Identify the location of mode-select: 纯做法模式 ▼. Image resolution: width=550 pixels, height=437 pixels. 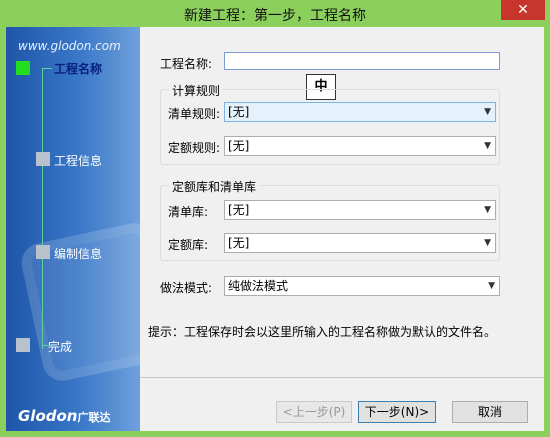
(362, 286).